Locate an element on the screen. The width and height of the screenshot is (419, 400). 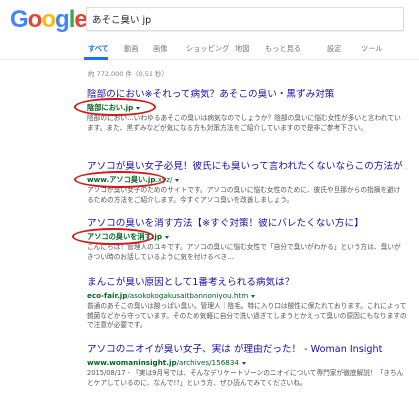
search-box is located at coordinates (245, 19).